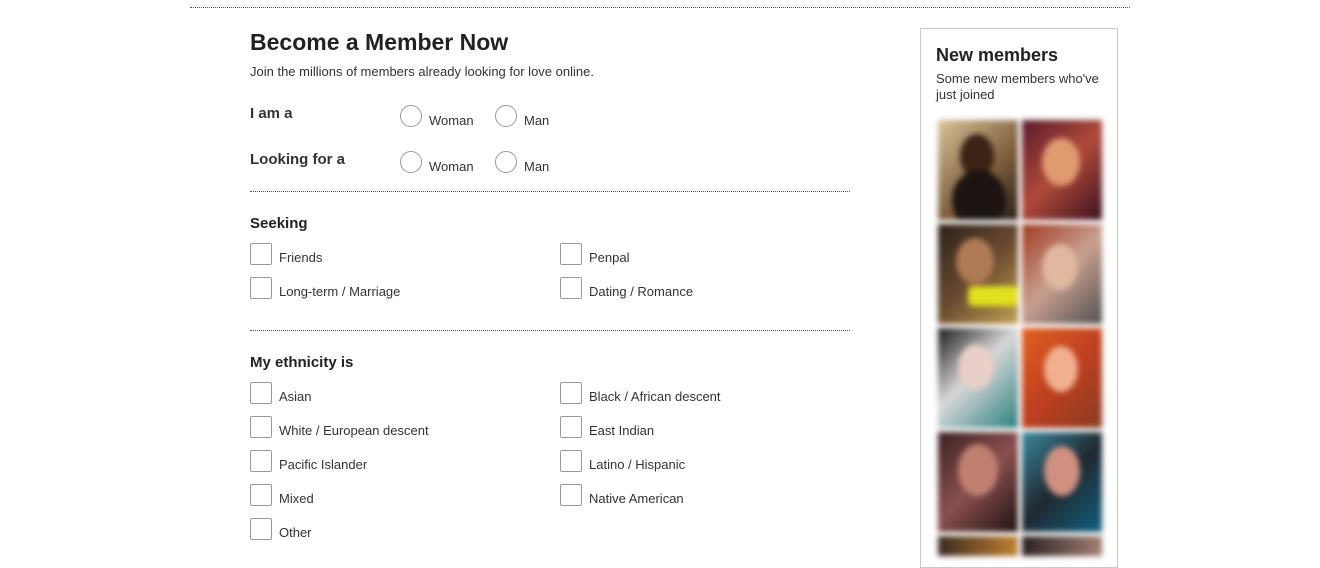  What do you see at coordinates (296, 498) in the screenshot?
I see `checkbox-label: Mixed` at bounding box center [296, 498].